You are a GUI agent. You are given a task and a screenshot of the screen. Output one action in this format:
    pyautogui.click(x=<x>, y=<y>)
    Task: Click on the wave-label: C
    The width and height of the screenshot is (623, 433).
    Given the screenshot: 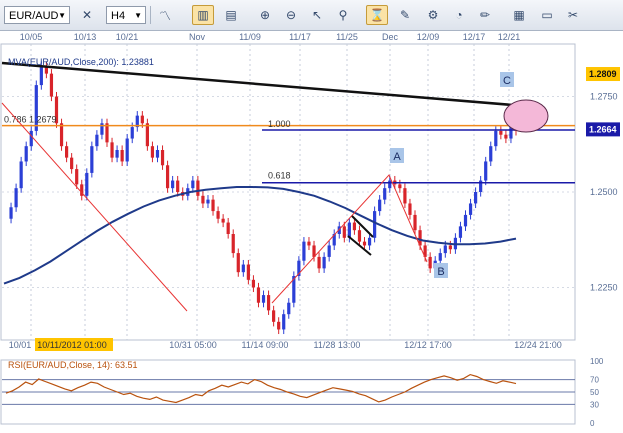 What is the action you would take?
    pyautogui.click(x=507, y=81)
    